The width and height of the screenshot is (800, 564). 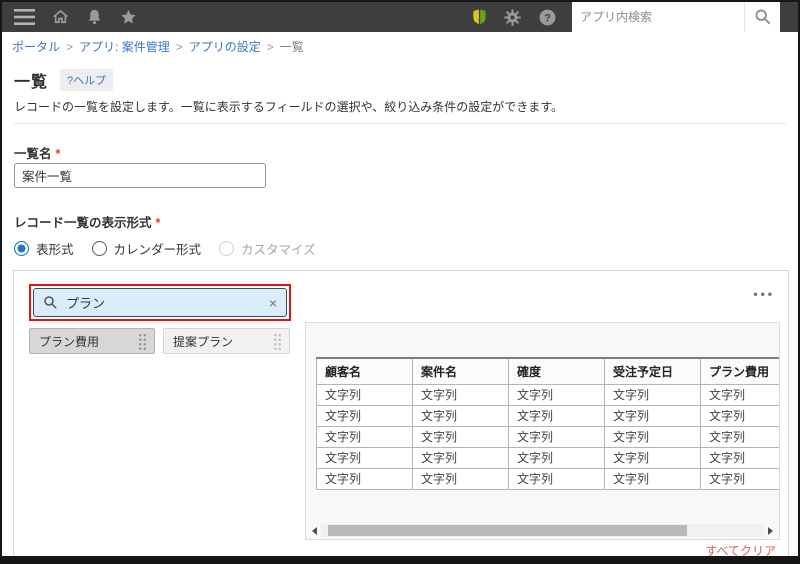 What do you see at coordinates (770, 530) in the screenshot?
I see `scroll-right-arrow-icon` at bounding box center [770, 530].